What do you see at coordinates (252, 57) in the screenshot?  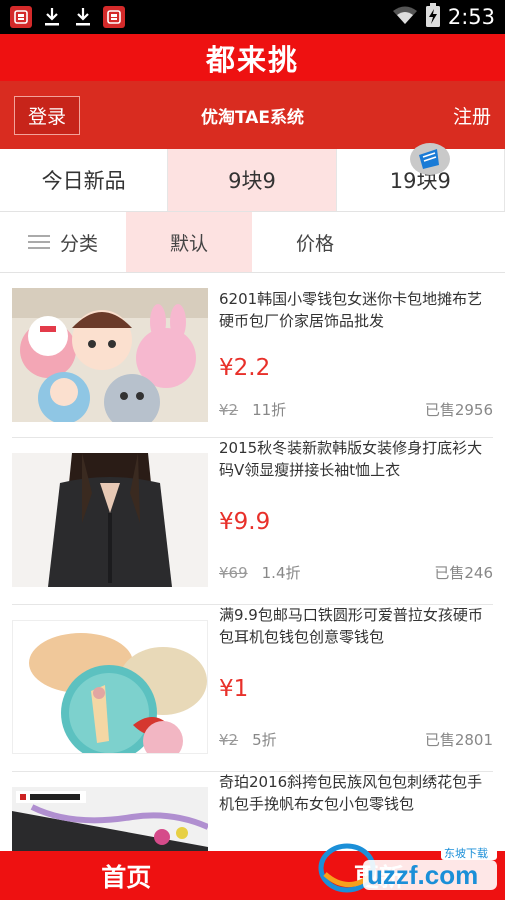 I see `app-title: 都来挑` at bounding box center [252, 57].